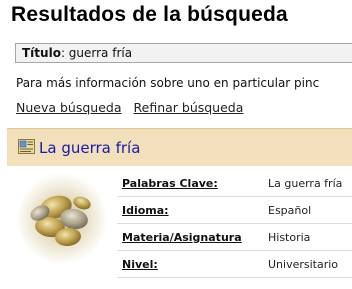  Describe the element at coordinates (170, 183) in the screenshot. I see `keywords-label: Palabras Clave:` at that location.